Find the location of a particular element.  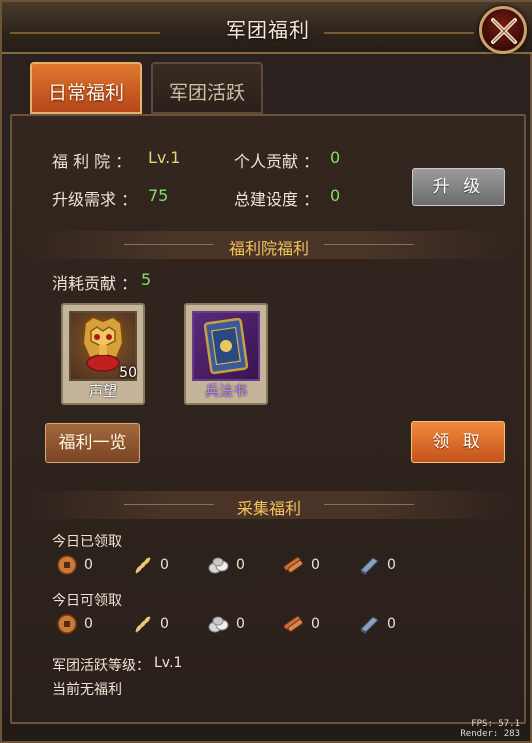

hall-welfare-title: 福利院福利 is located at coordinates (268, 248).